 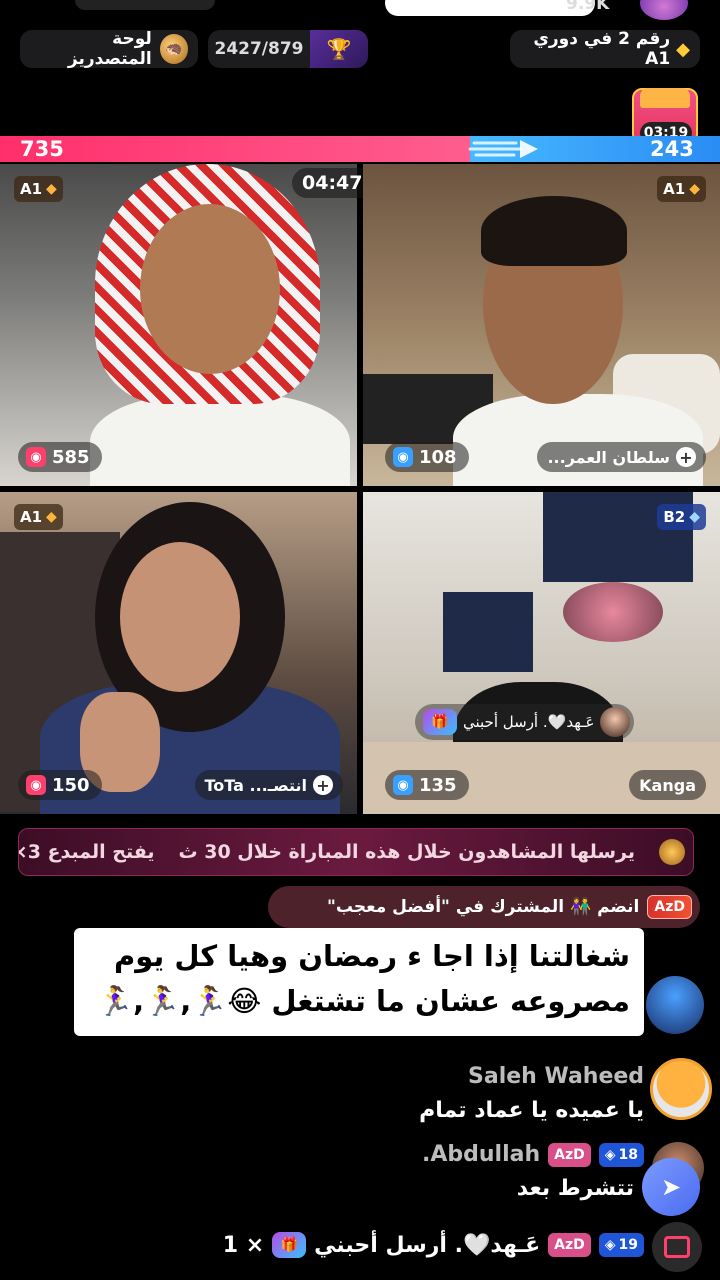 What do you see at coordinates (575, 1188) in the screenshot?
I see `chat-message: تتشرط بعد` at bounding box center [575, 1188].